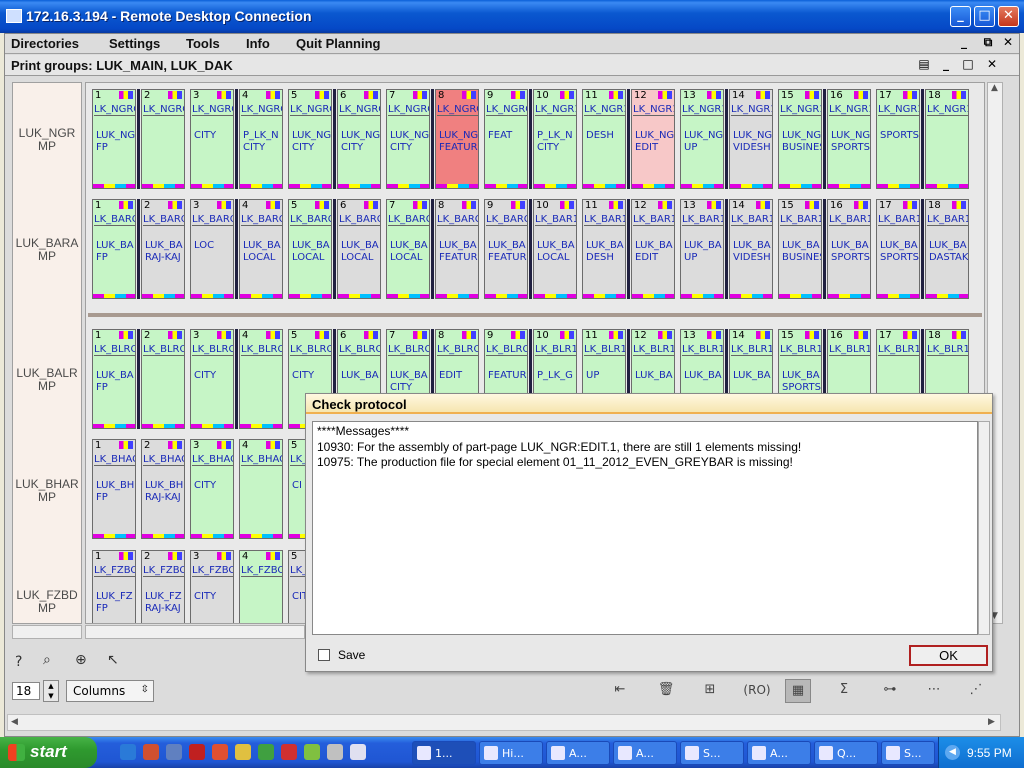 The height and width of the screenshot is (768, 1024). What do you see at coordinates (506, 139) in the screenshot?
I see `page-thumbnail: 9 LK_NGRO FEAT` at bounding box center [506, 139].